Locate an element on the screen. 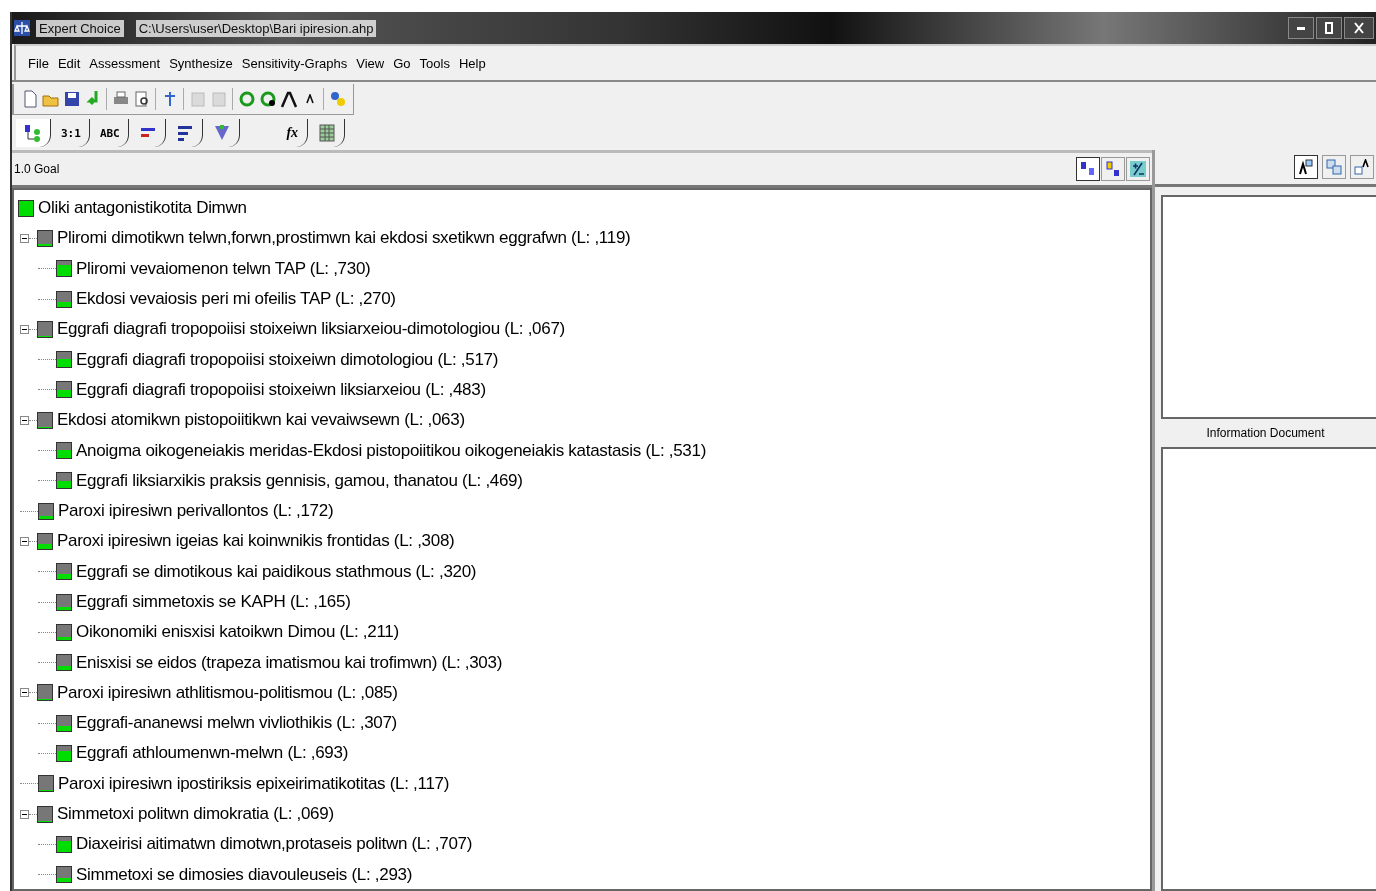 Image resolution: width=1376 pixels, height=891 pixels. menu-item: Help is located at coordinates (472, 63).